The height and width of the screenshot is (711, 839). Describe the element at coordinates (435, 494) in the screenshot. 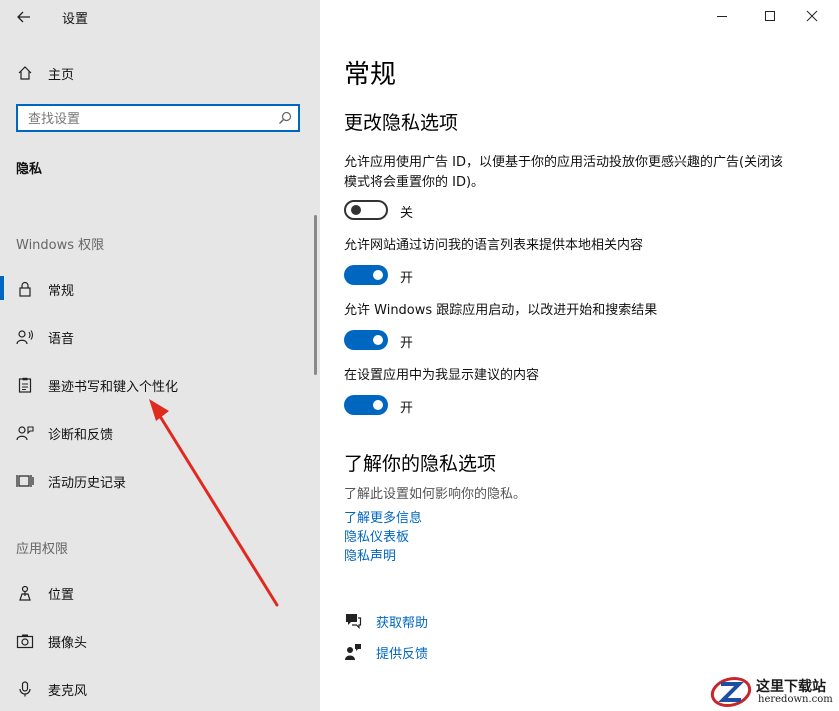

I see `privacy-info-text: 了解此设置如何影响你的隐私。` at that location.